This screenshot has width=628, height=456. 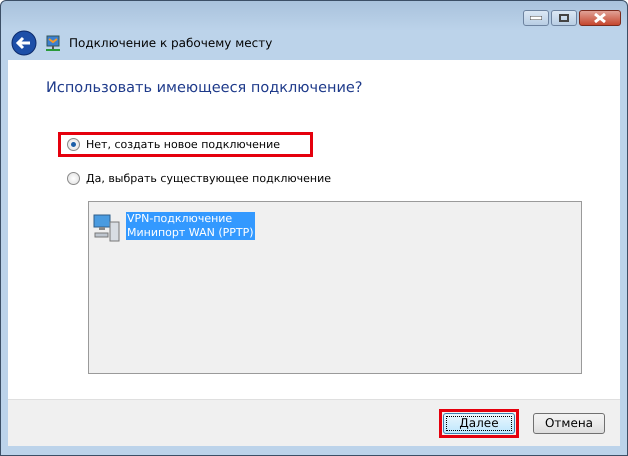 What do you see at coordinates (53, 43) in the screenshot?
I see `network-icon` at bounding box center [53, 43].